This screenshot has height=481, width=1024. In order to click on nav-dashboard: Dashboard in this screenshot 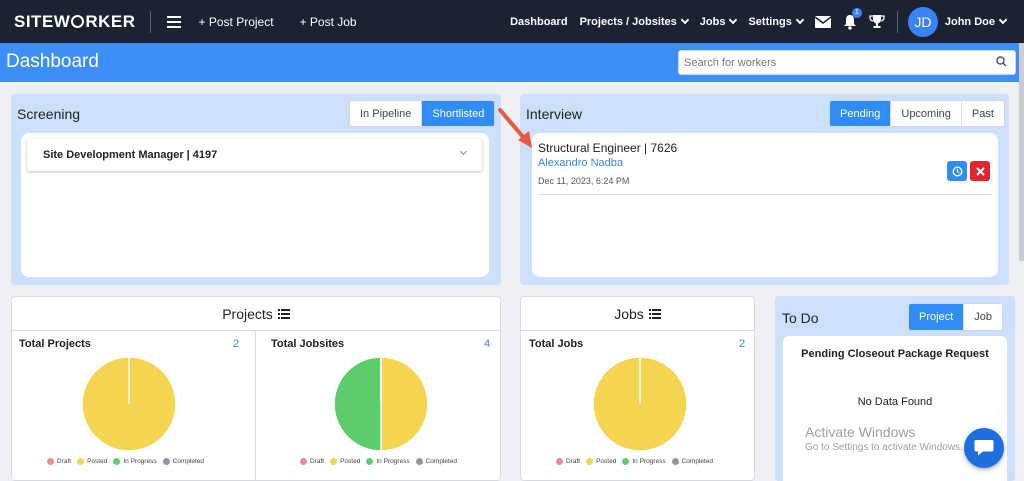, I will do `click(538, 22)`.